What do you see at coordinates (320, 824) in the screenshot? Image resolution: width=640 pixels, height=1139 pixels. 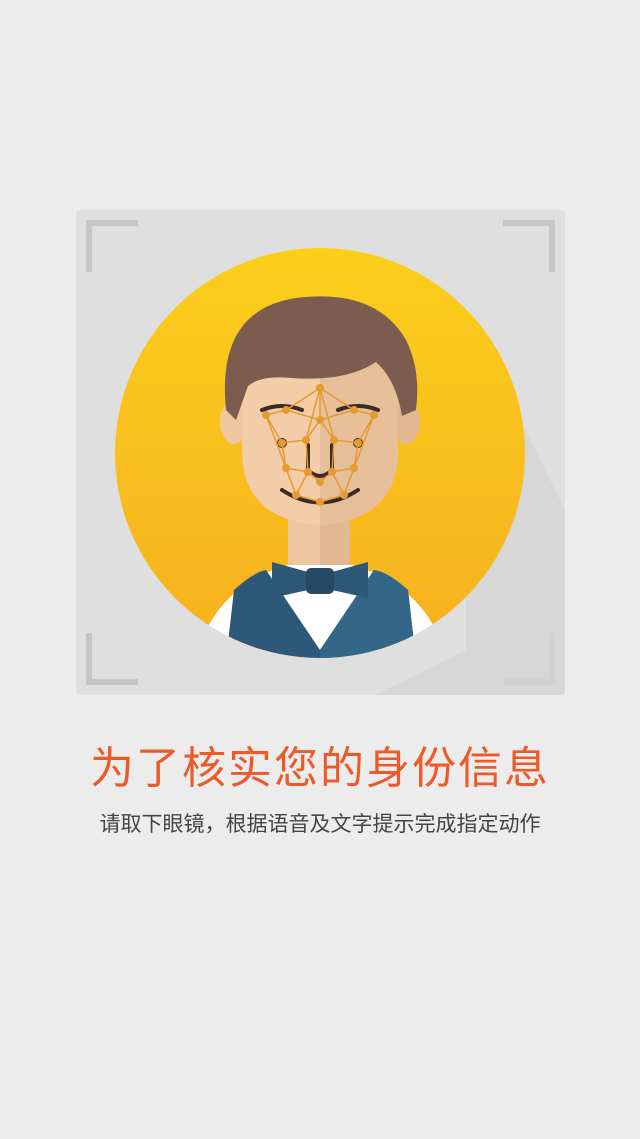 I see `verification-instruction: 请取下眼镜，根据语音及文字提示完成指定动作` at bounding box center [320, 824].